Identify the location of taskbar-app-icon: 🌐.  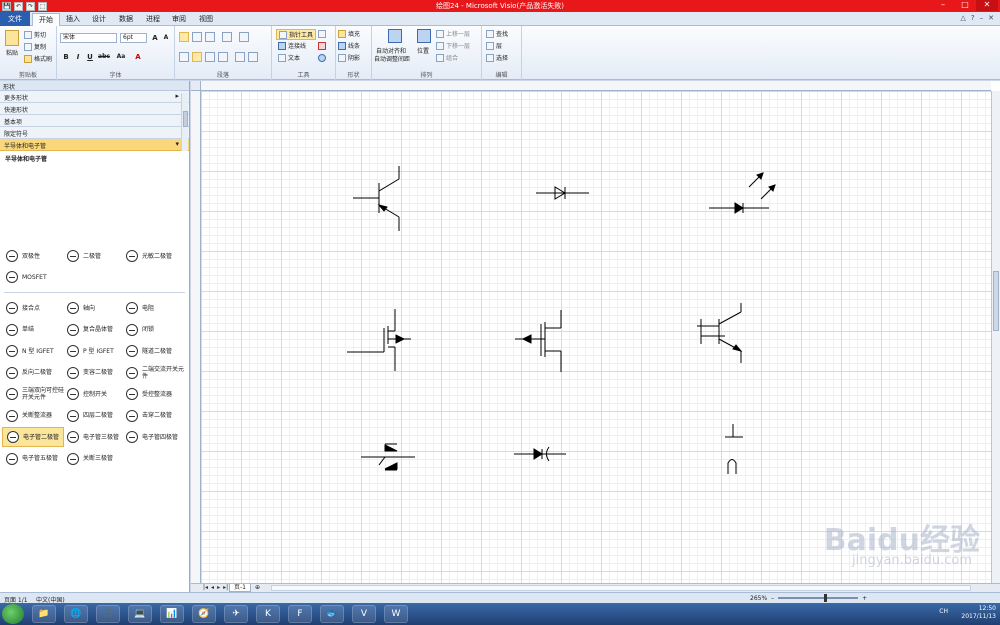
(76, 614).